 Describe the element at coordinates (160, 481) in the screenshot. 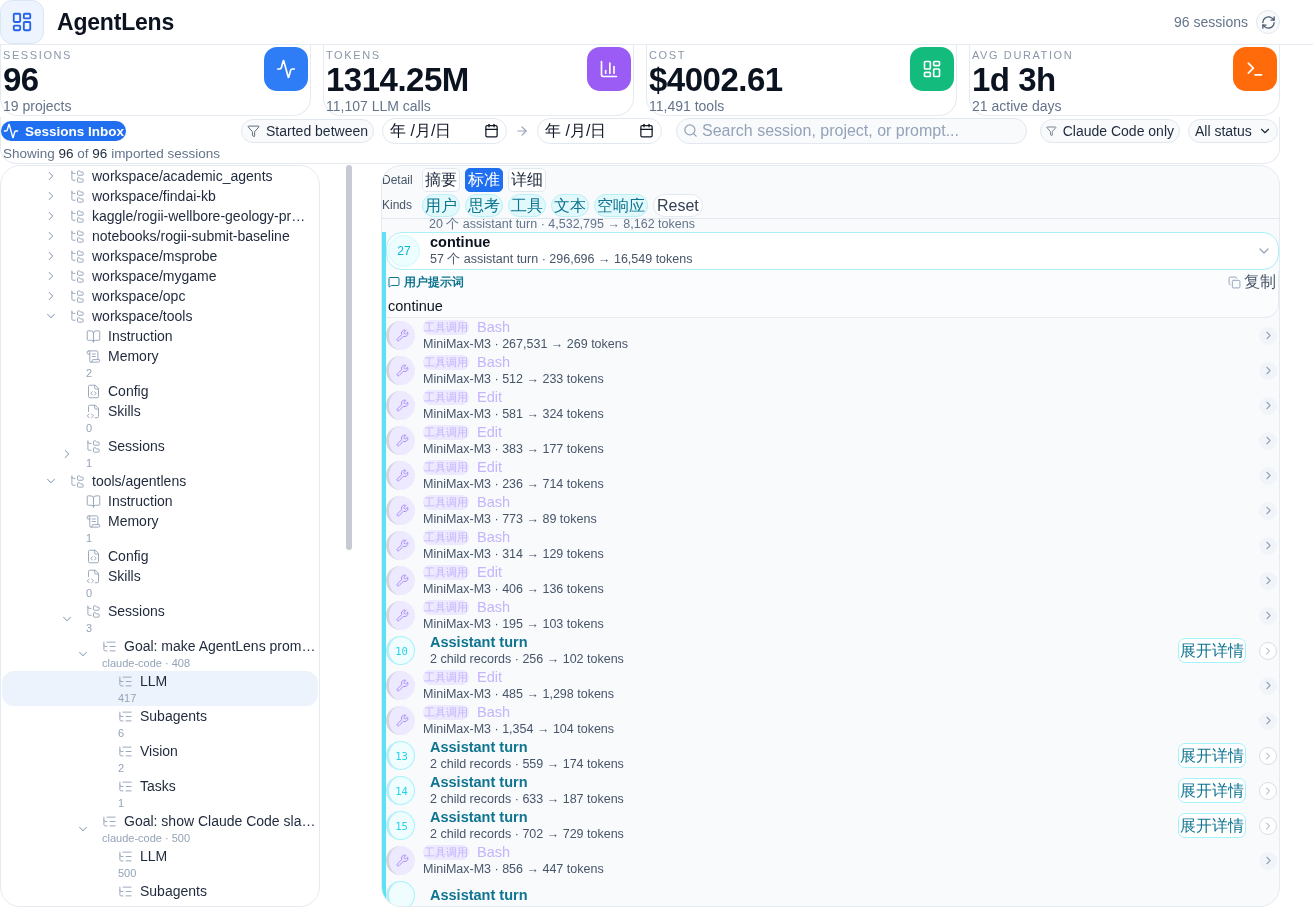

I see `tree-item: tools/agentlens` at that location.